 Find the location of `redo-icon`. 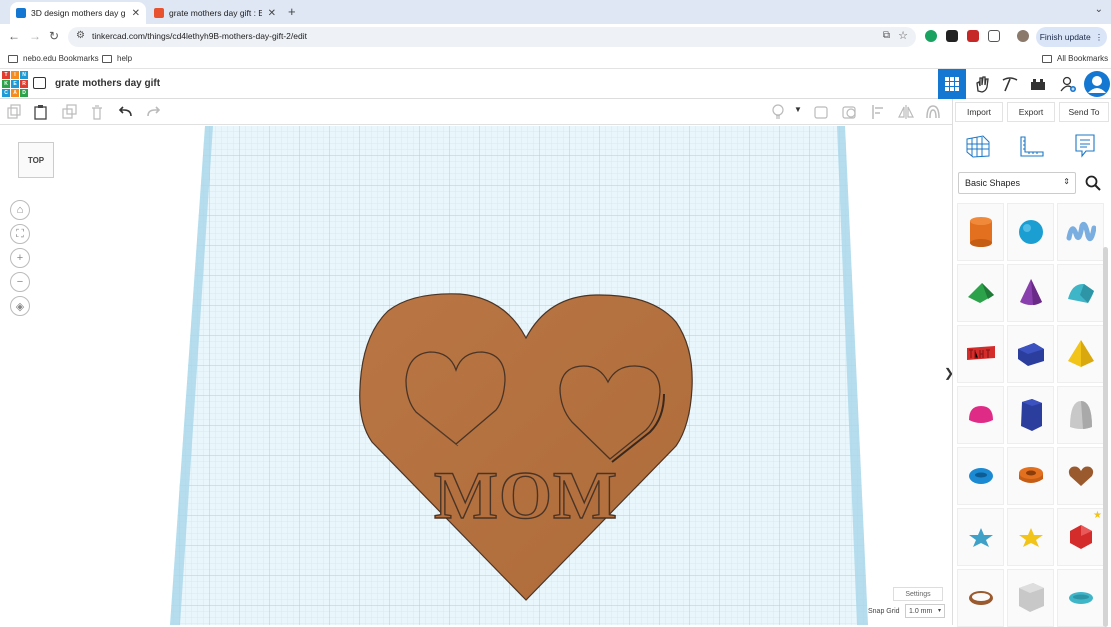

redo-icon is located at coordinates (153, 112).